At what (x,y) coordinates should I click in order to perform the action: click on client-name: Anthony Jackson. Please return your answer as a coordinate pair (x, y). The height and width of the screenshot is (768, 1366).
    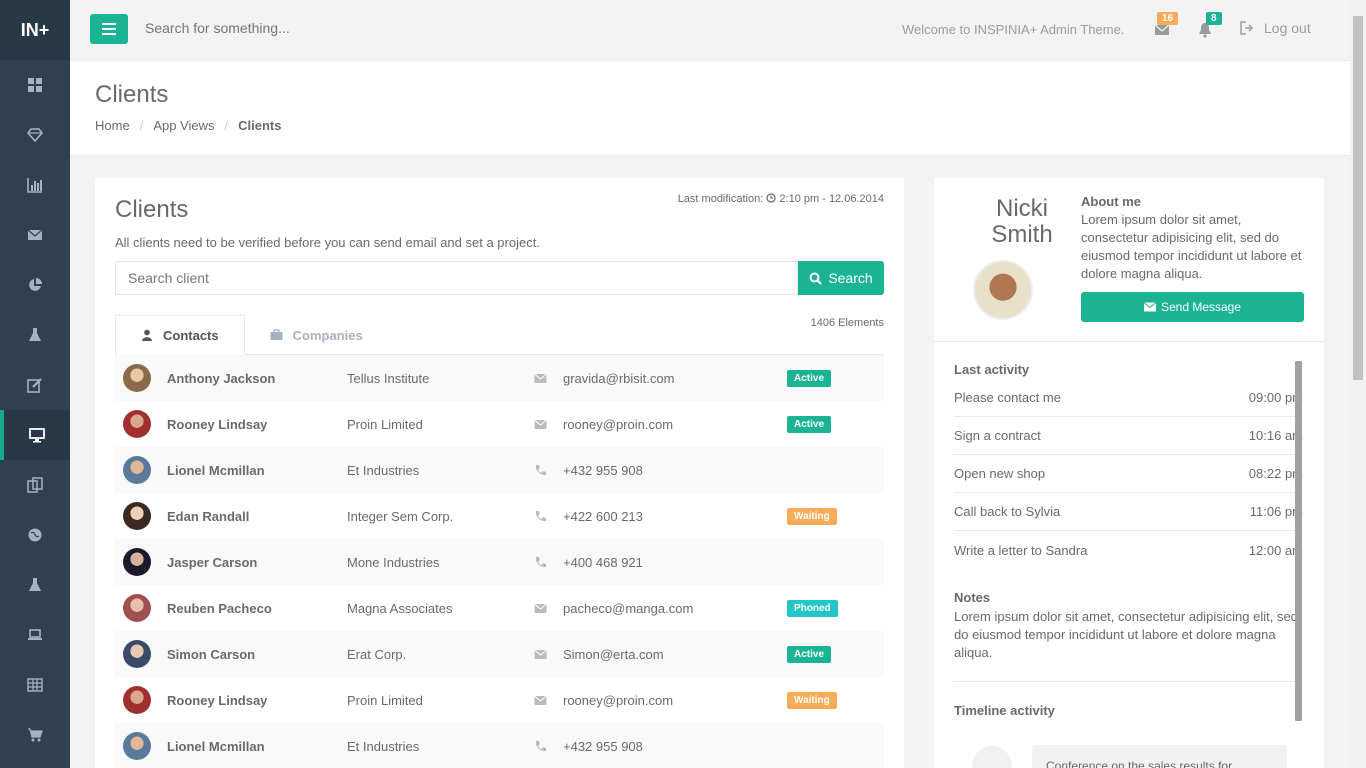
    Looking at the image, I should click on (221, 378).